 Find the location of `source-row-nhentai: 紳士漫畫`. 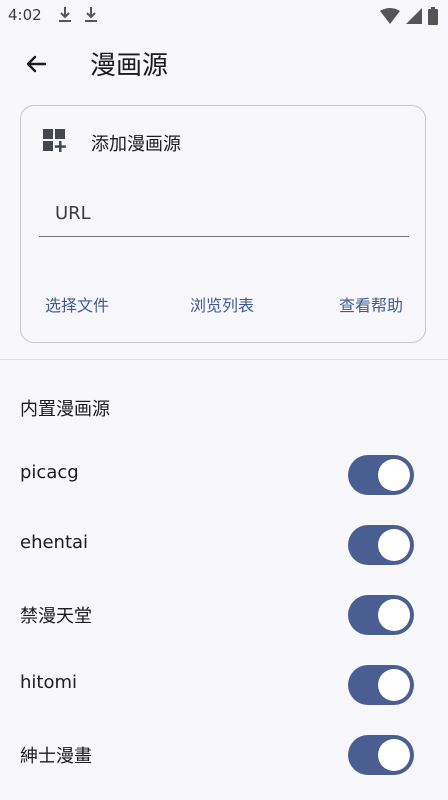

source-row-nhentai: 紳士漫畫 is located at coordinates (224, 755).